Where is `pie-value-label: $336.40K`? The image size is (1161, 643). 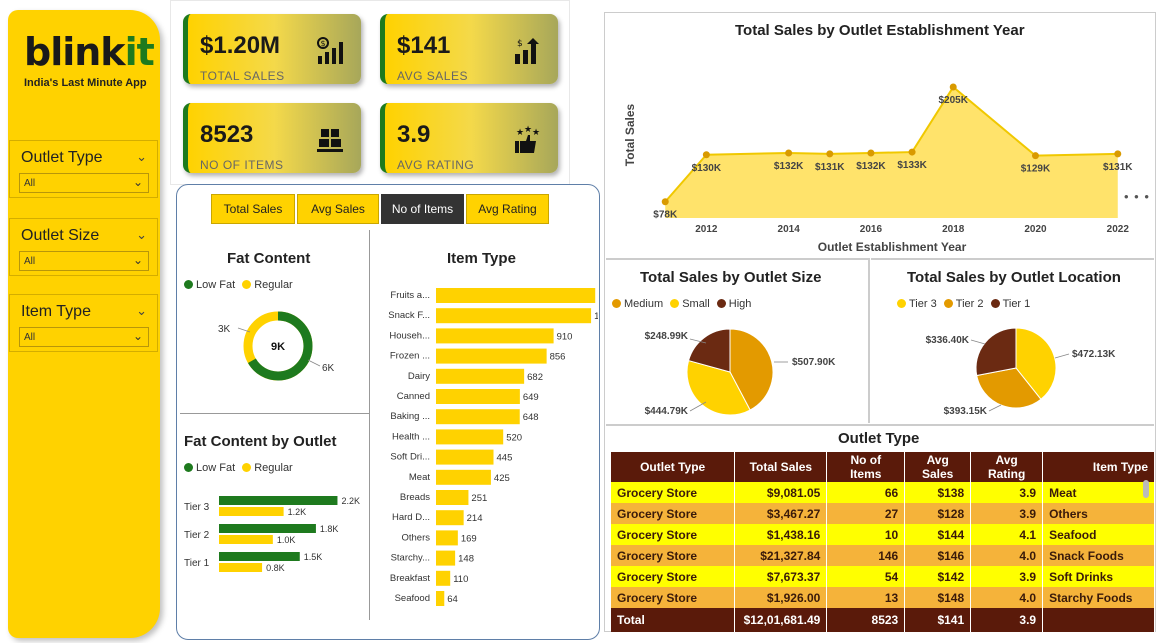
pie-value-label: $336.40K is located at coordinates (948, 340).